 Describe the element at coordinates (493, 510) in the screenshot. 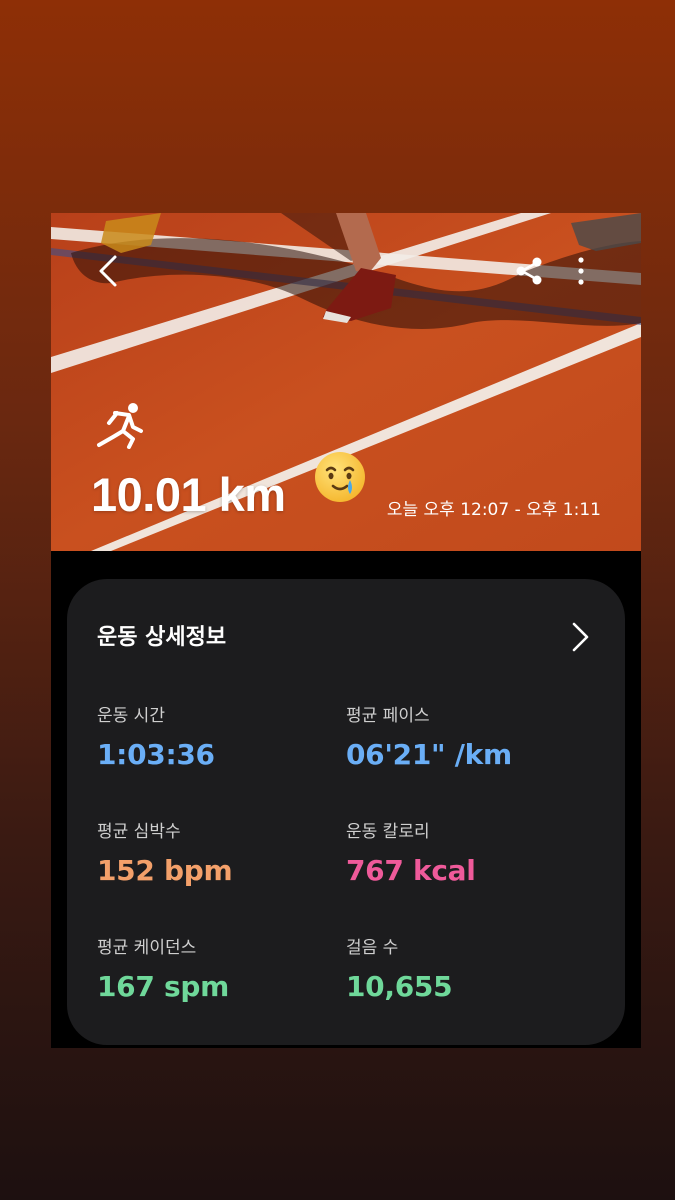

I see `workout-time-range: 오늘 오후 12:07 - 오후 1:11` at that location.